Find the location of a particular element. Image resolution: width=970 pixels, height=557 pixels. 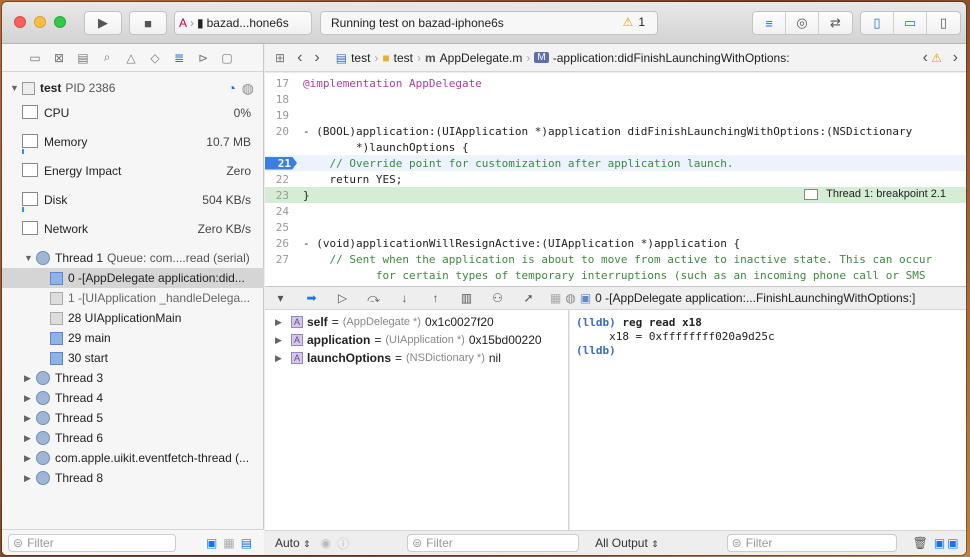

gauge-cpu: CPU 0% is located at coordinates (133, 114).